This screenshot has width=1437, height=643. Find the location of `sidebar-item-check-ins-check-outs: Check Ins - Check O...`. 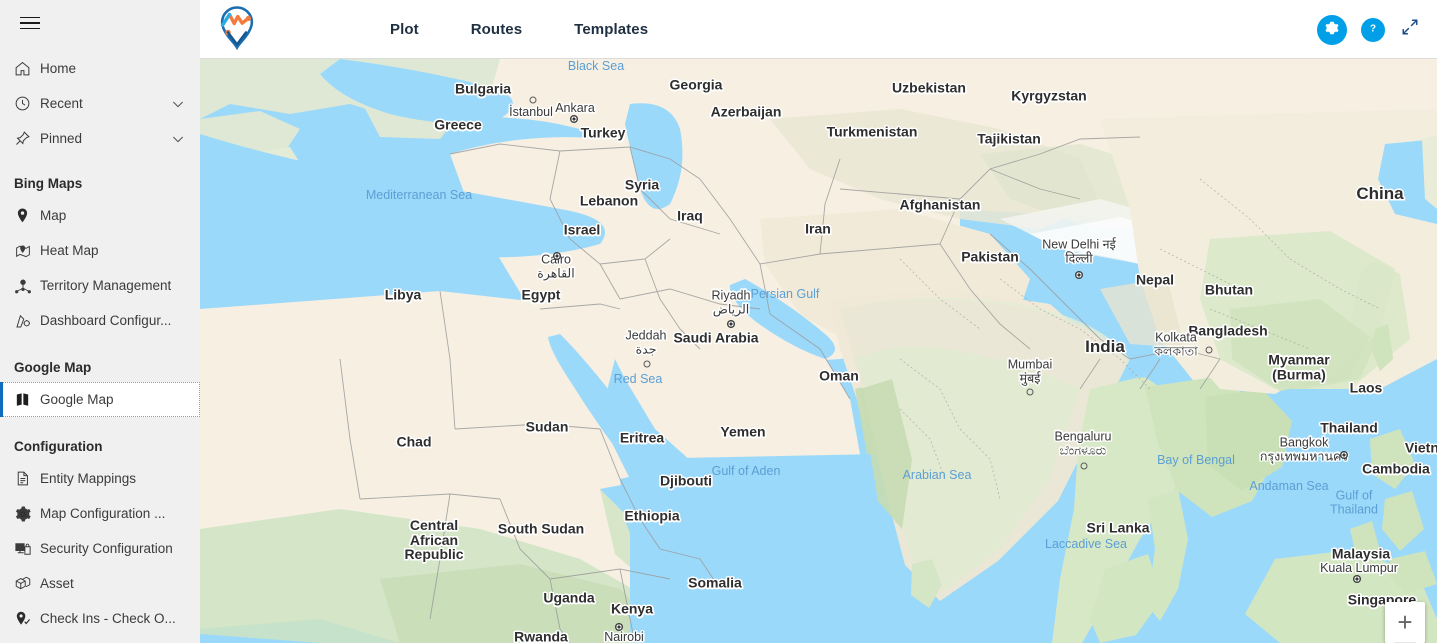

sidebar-item-check-ins-check-outs: Check Ins - Check O... is located at coordinates (100, 618).